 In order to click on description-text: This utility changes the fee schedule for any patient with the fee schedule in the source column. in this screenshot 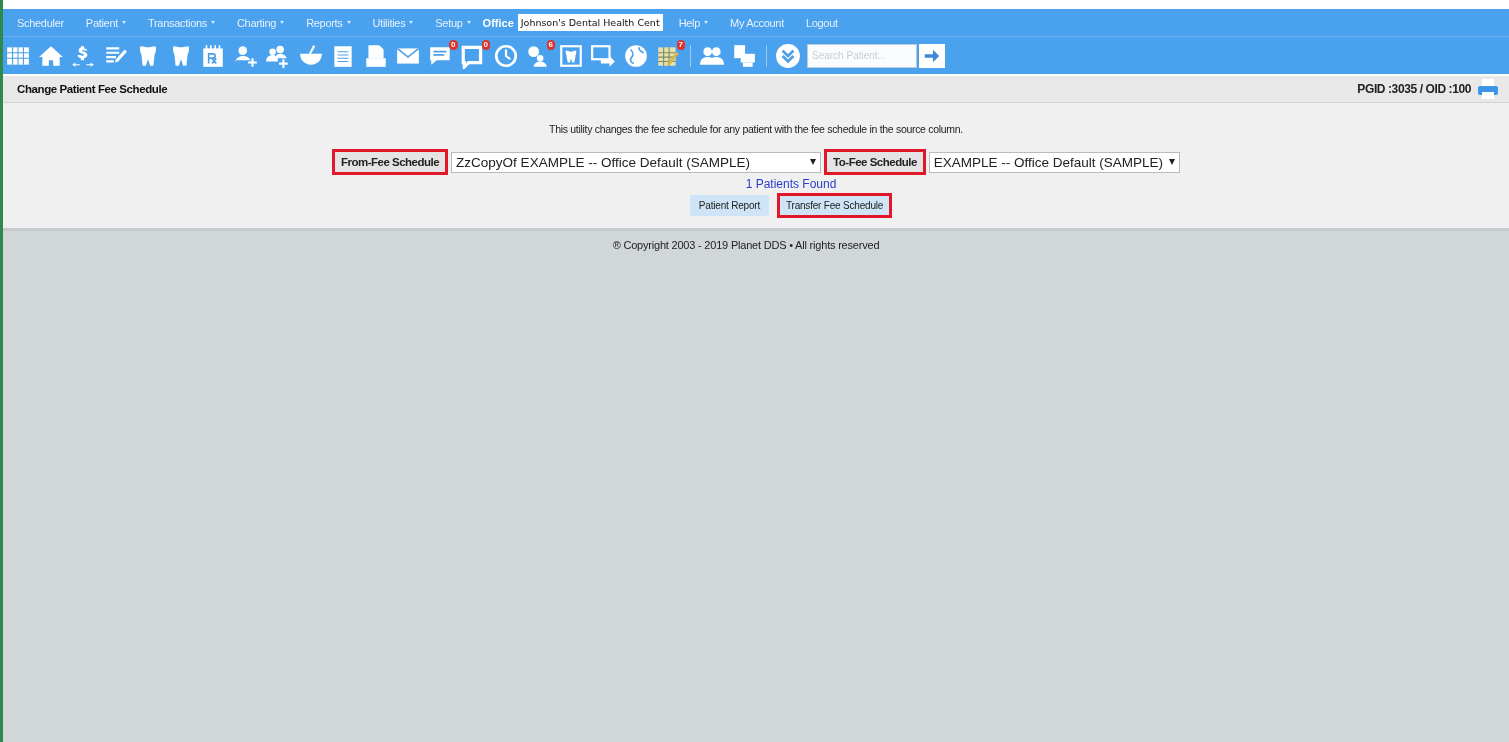, I will do `click(756, 129)`.